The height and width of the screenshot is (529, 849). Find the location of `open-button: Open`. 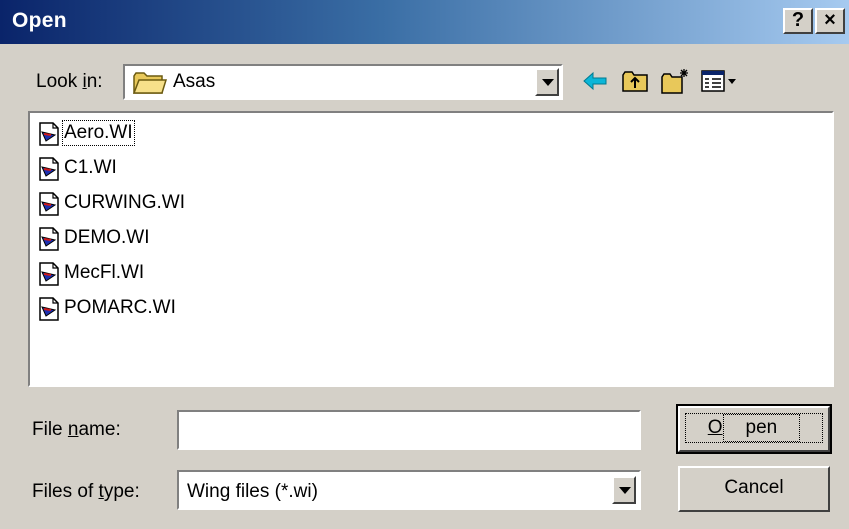

open-button: Open is located at coordinates (754, 429).